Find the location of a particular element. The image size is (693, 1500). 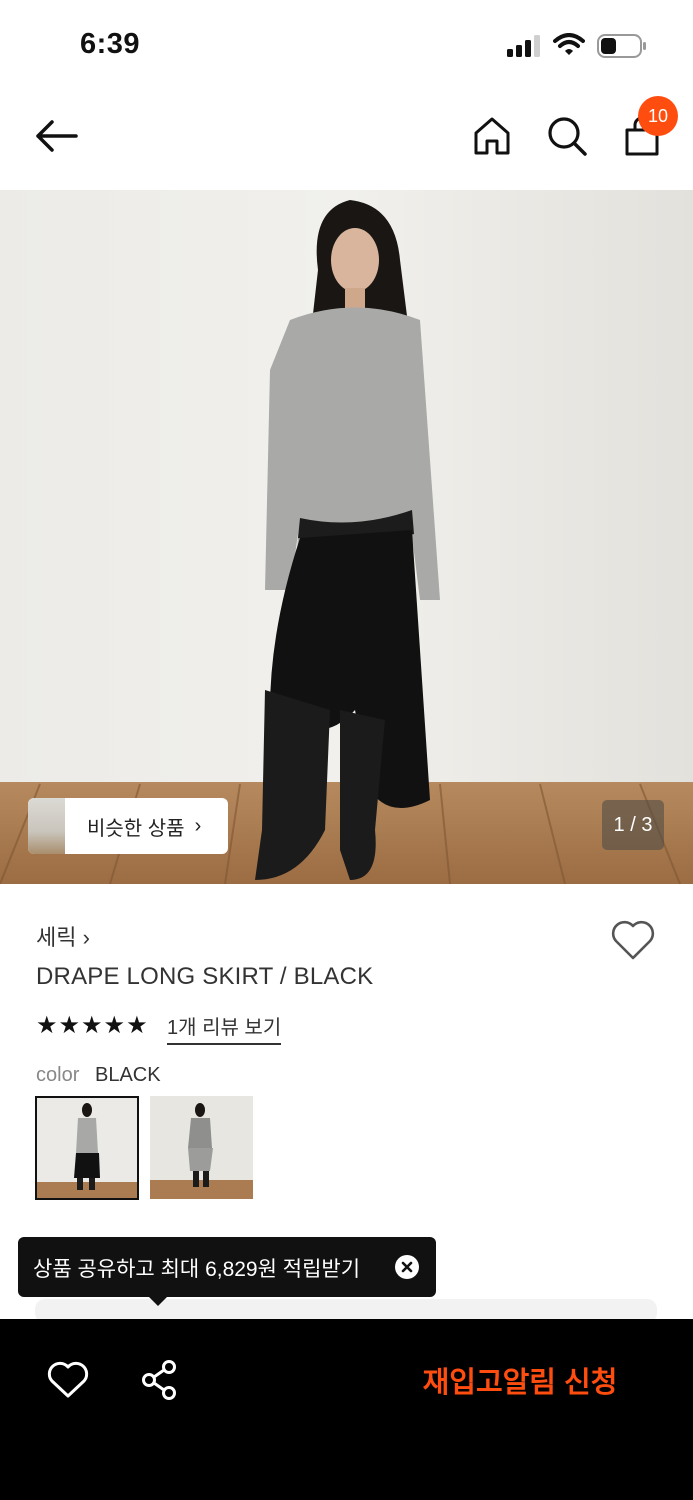

chevron-right-icon: › is located at coordinates (198, 825).